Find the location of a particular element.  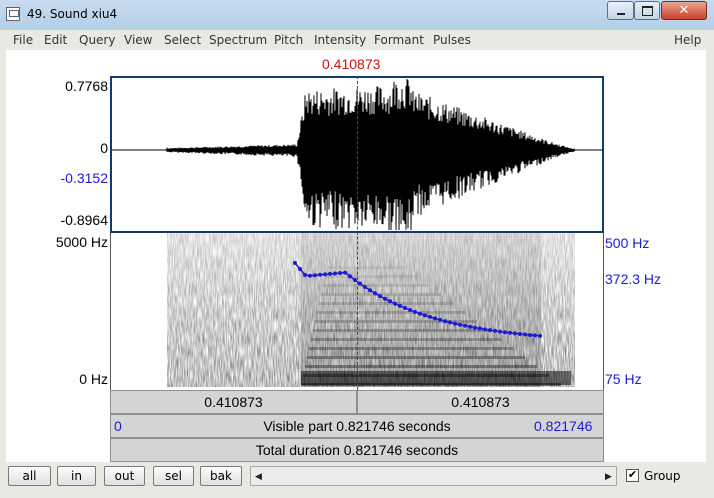

spec-fmax-label: 5000 Hz is located at coordinates (81, 242).